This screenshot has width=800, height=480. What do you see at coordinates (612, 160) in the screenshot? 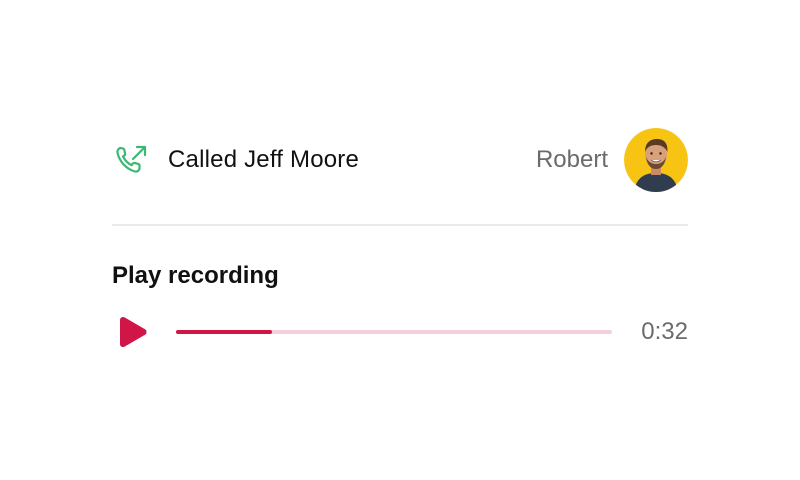
I see `call-agent: Robert` at bounding box center [612, 160].